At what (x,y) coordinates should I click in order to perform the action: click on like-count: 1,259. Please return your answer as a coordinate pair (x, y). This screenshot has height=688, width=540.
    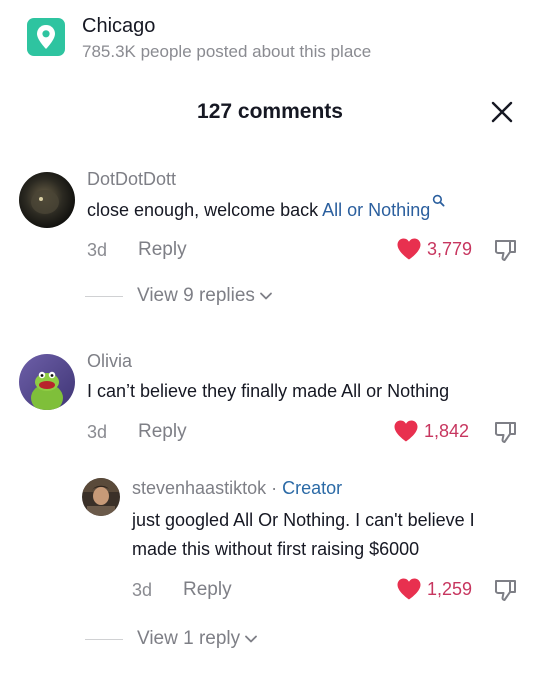
    Looking at the image, I should click on (450, 588).